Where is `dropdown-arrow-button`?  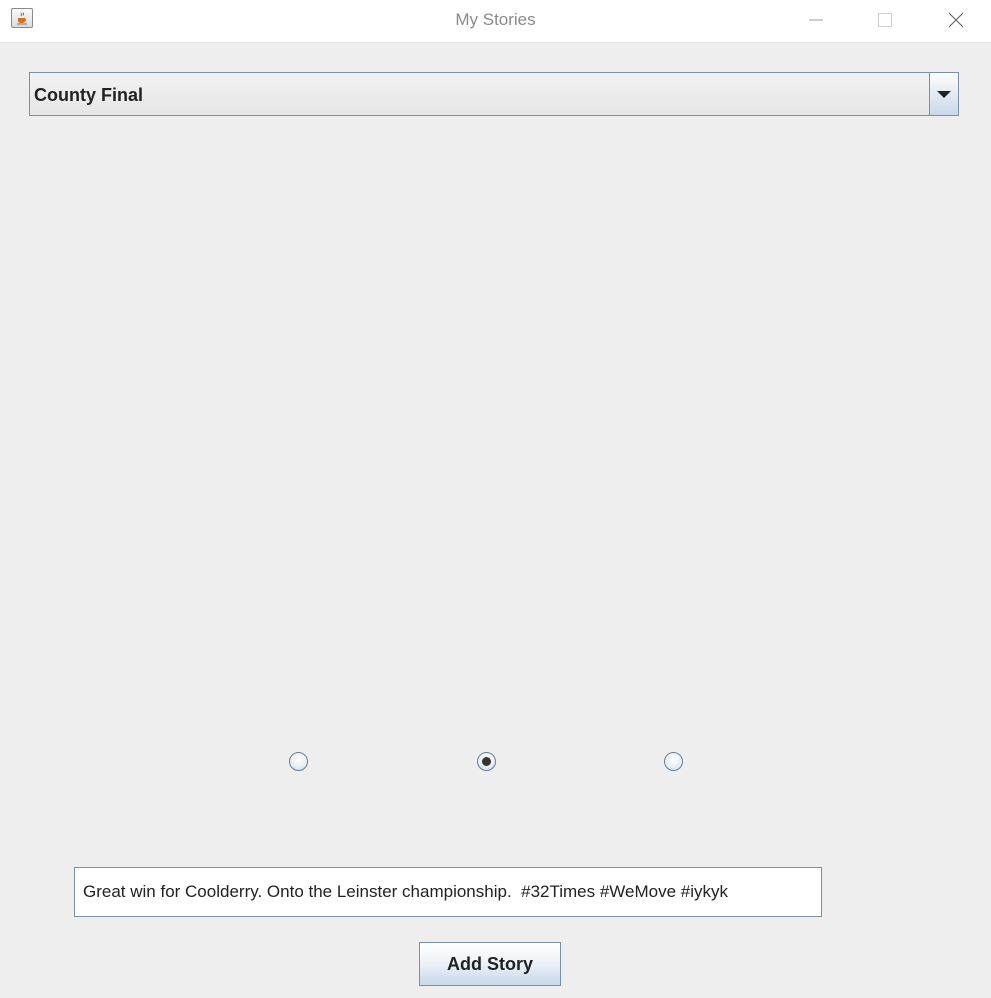
dropdown-arrow-button is located at coordinates (943, 94).